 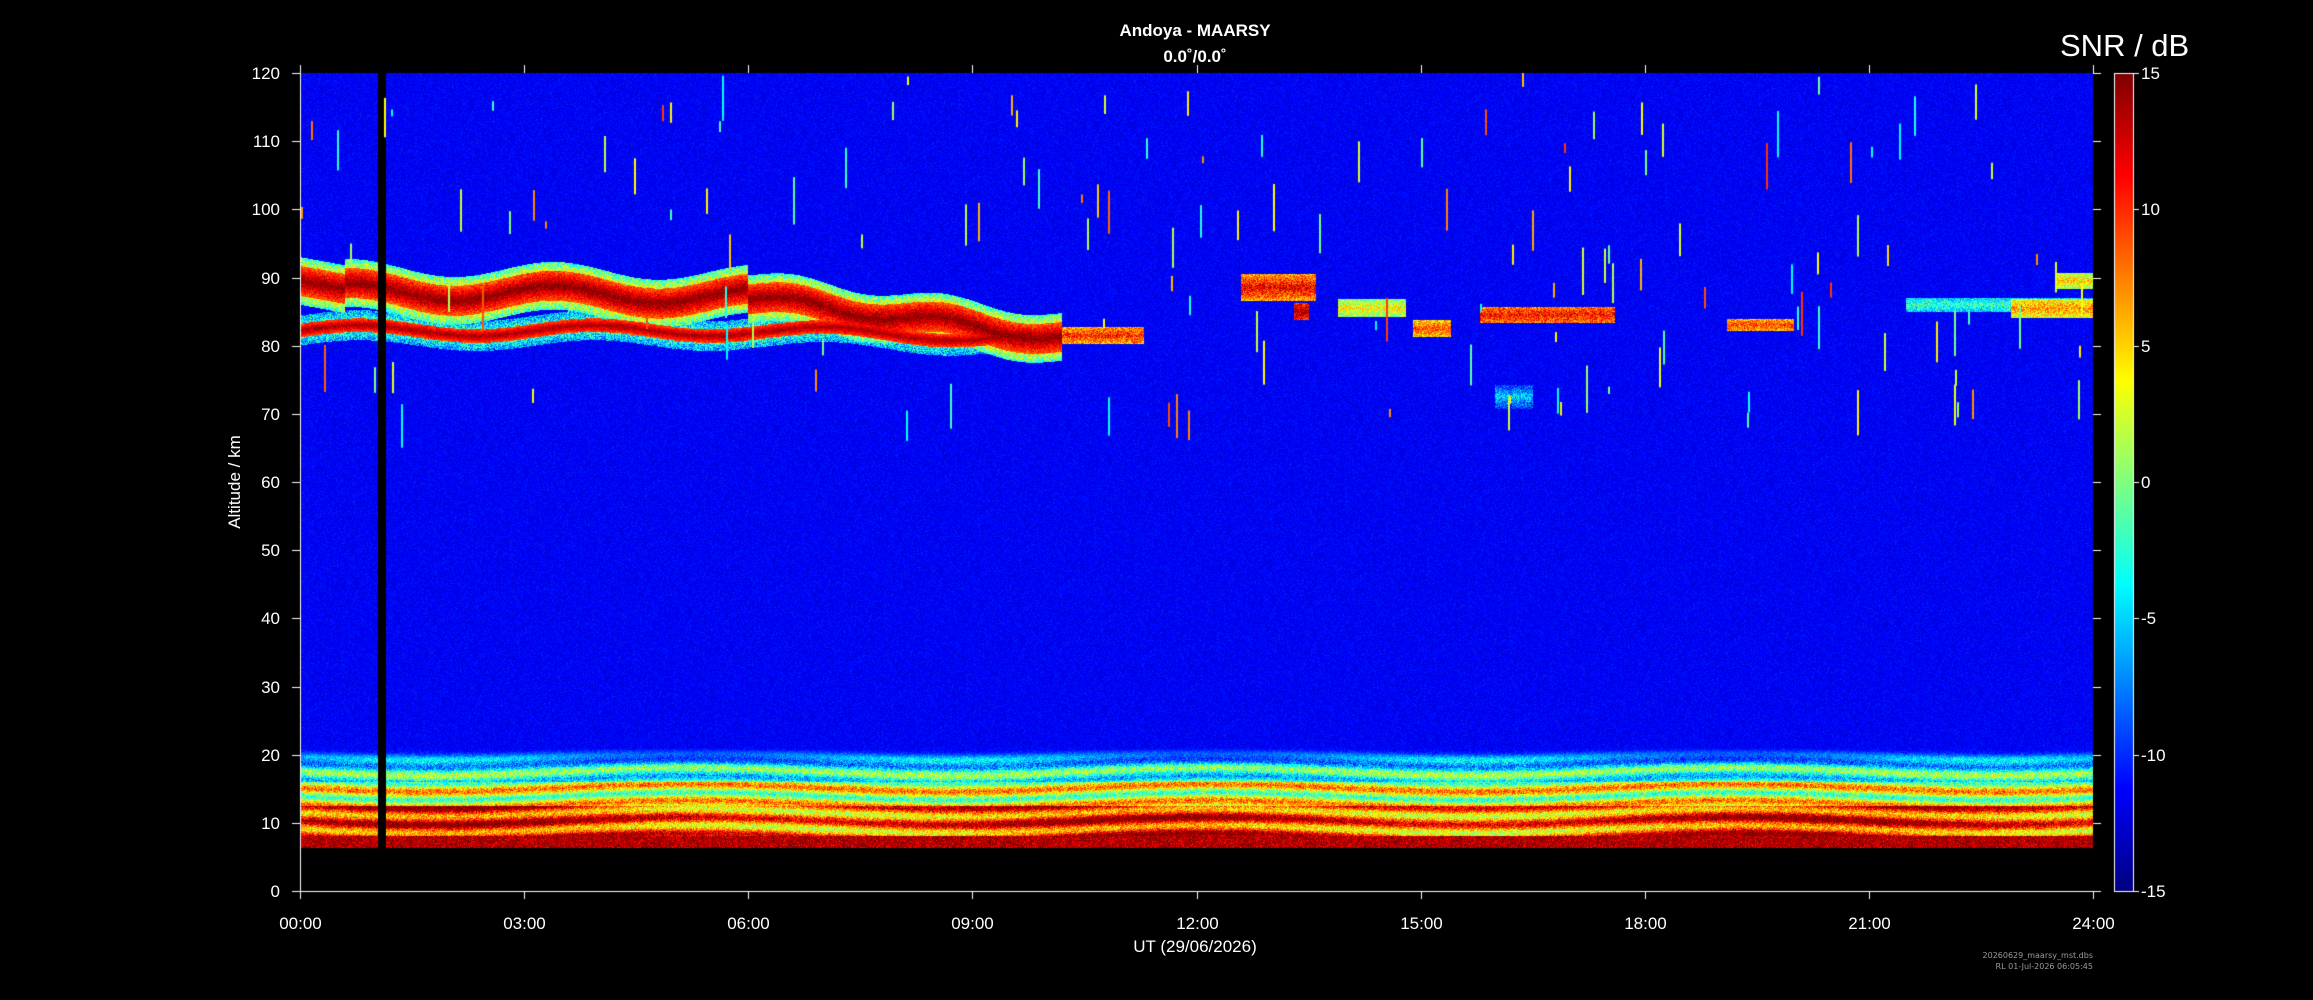 I want to click on y-tick-label: 30, so click(x=270, y=687).